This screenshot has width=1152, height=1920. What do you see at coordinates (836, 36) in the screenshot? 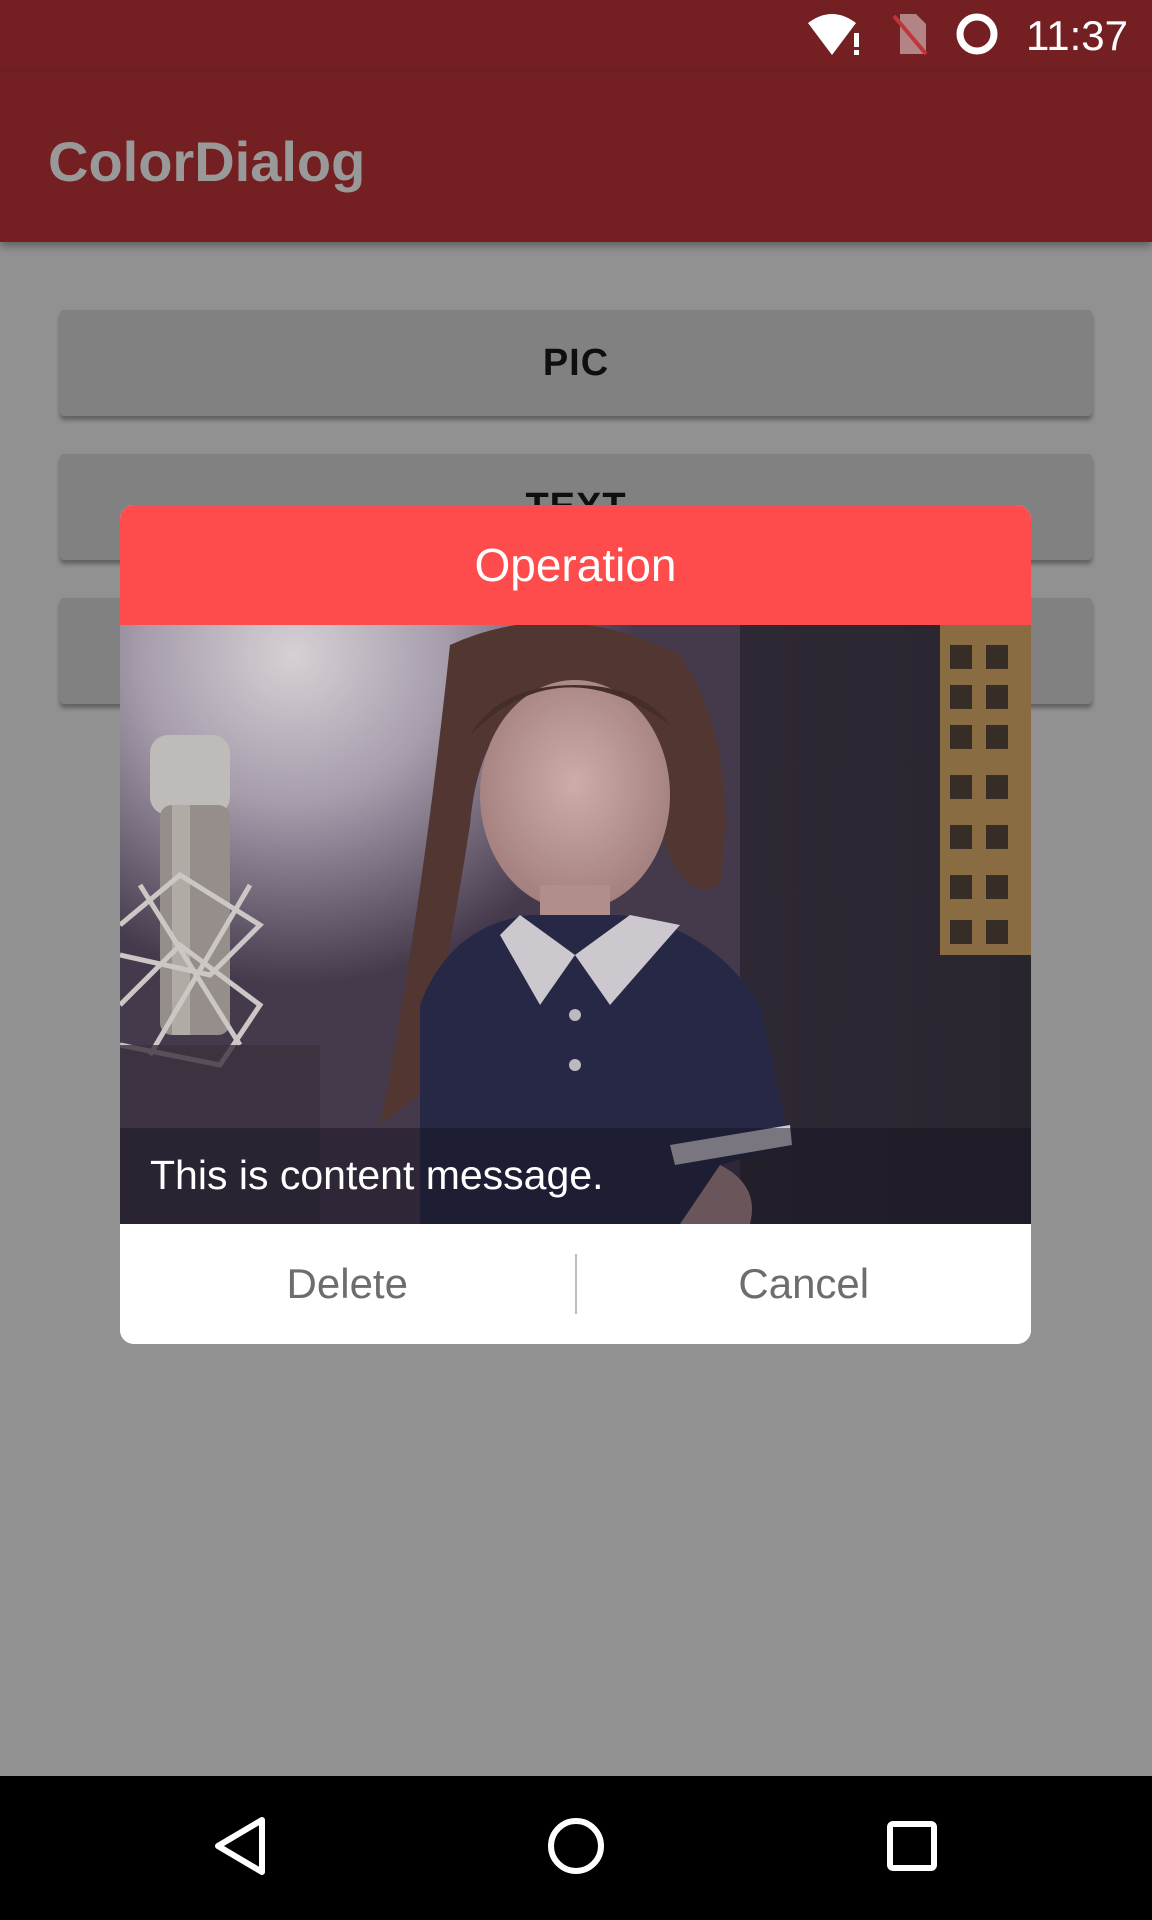
I see `wifi-alert-icon` at bounding box center [836, 36].